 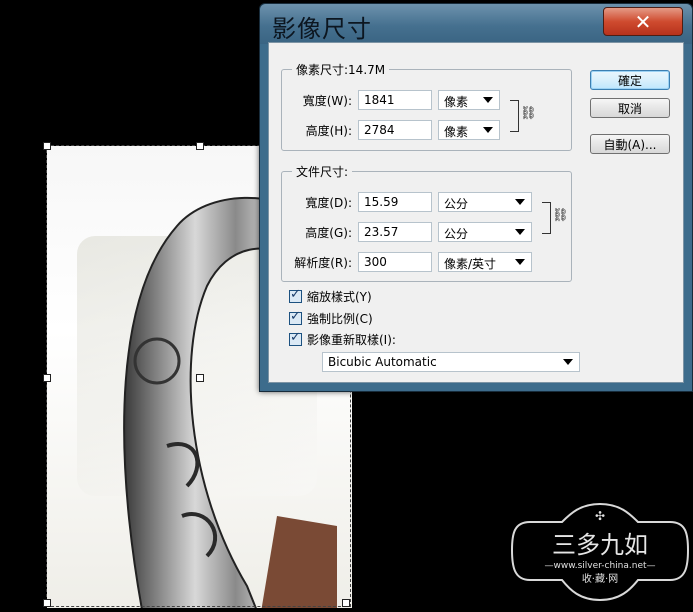 What do you see at coordinates (328, 131) in the screenshot?
I see `pixel-height-label: 高度(H):` at bounding box center [328, 131].